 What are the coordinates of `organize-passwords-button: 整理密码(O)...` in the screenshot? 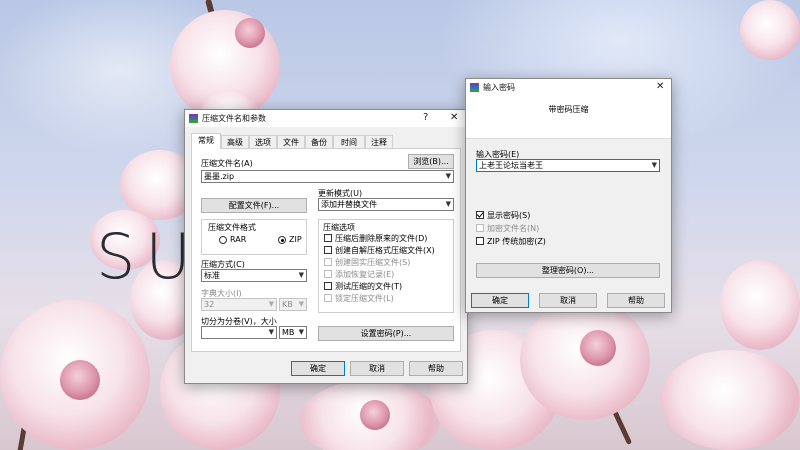 It's located at (568, 270).